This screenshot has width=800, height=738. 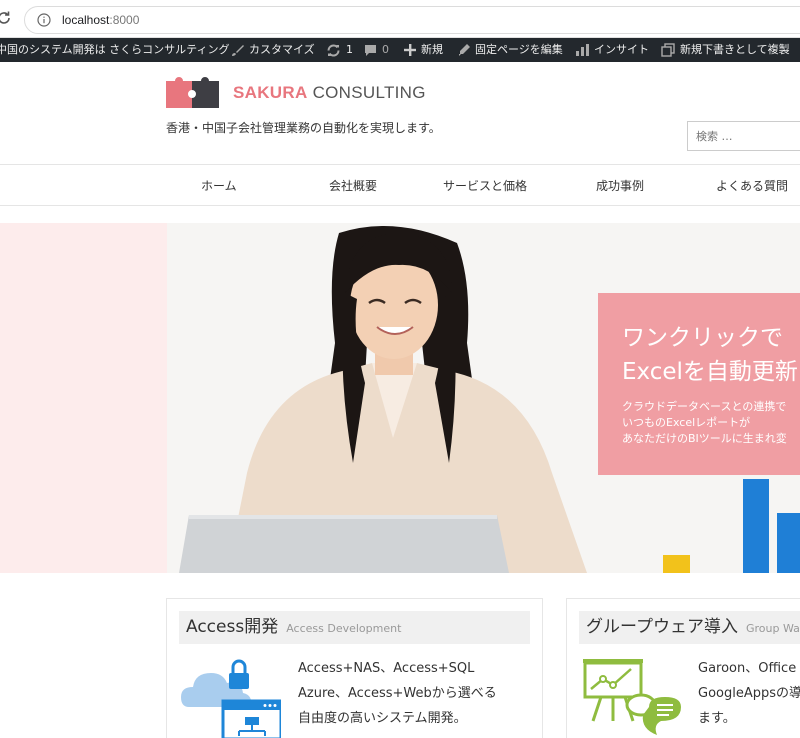 I want to click on nav-services-pricing: サービスと価格, so click(x=485, y=185).